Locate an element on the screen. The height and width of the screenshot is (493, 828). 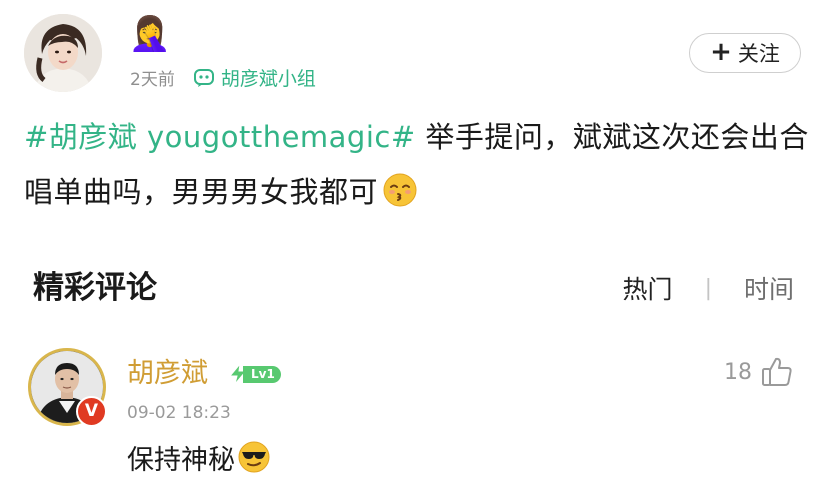
commenter-username: 胡彦斌 is located at coordinates (167, 374).